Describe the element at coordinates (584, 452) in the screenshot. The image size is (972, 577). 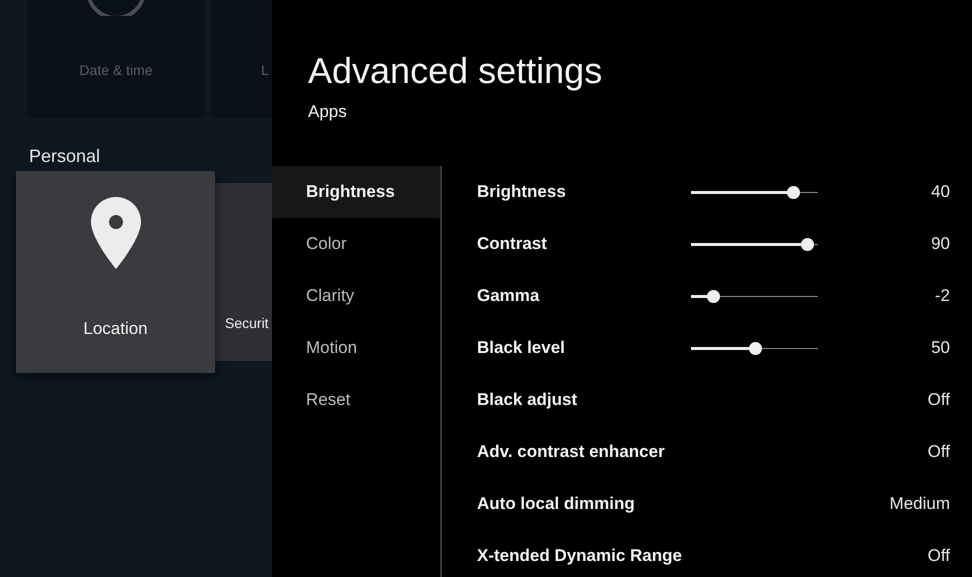
I see `setting-label: Adv. contrast enhancer` at that location.